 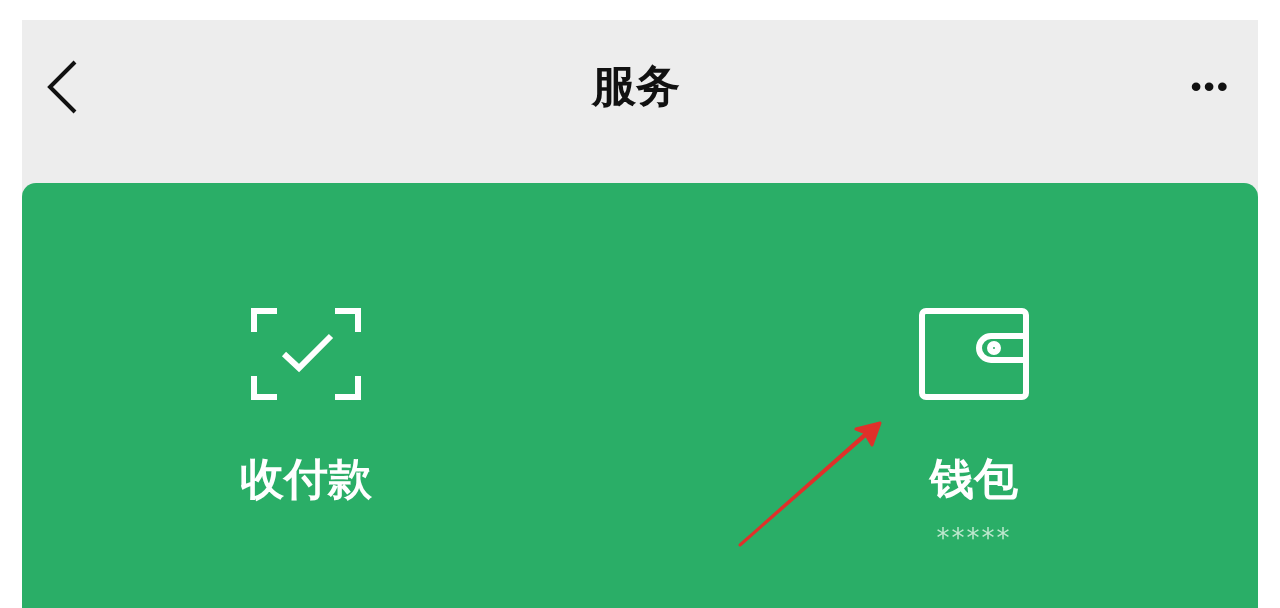 I want to click on more-button: •••, so click(x=1210, y=86).